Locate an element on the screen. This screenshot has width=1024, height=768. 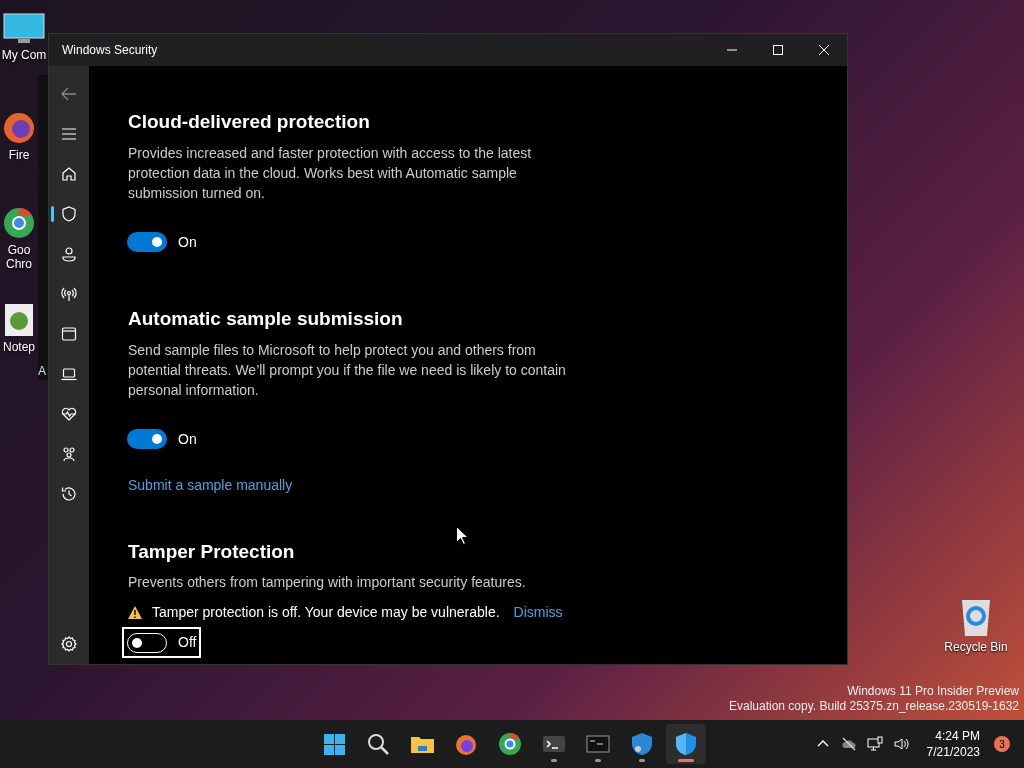
window-icon is located at coordinates (69, 334).